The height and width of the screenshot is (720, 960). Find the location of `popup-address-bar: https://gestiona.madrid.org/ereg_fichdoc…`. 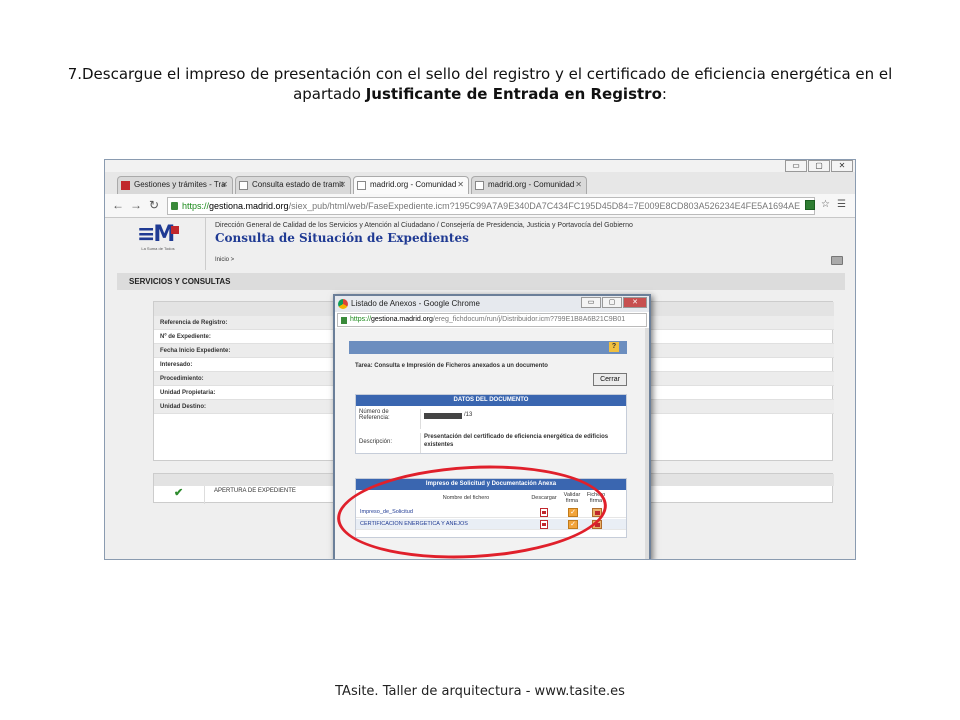

popup-address-bar: https://gestiona.madrid.org/ereg_fichdoc… is located at coordinates (492, 320).